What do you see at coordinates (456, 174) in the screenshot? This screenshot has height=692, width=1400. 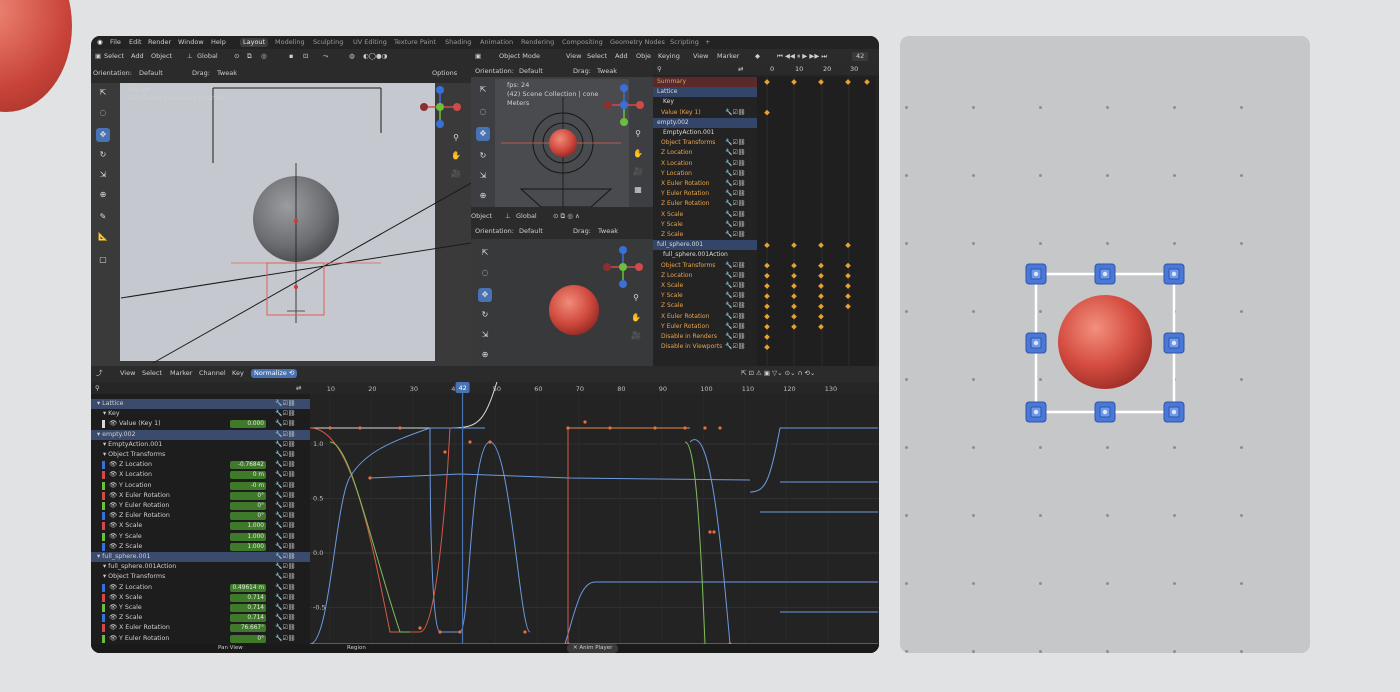 I see `camera-view-icon: 🎥` at bounding box center [456, 174].